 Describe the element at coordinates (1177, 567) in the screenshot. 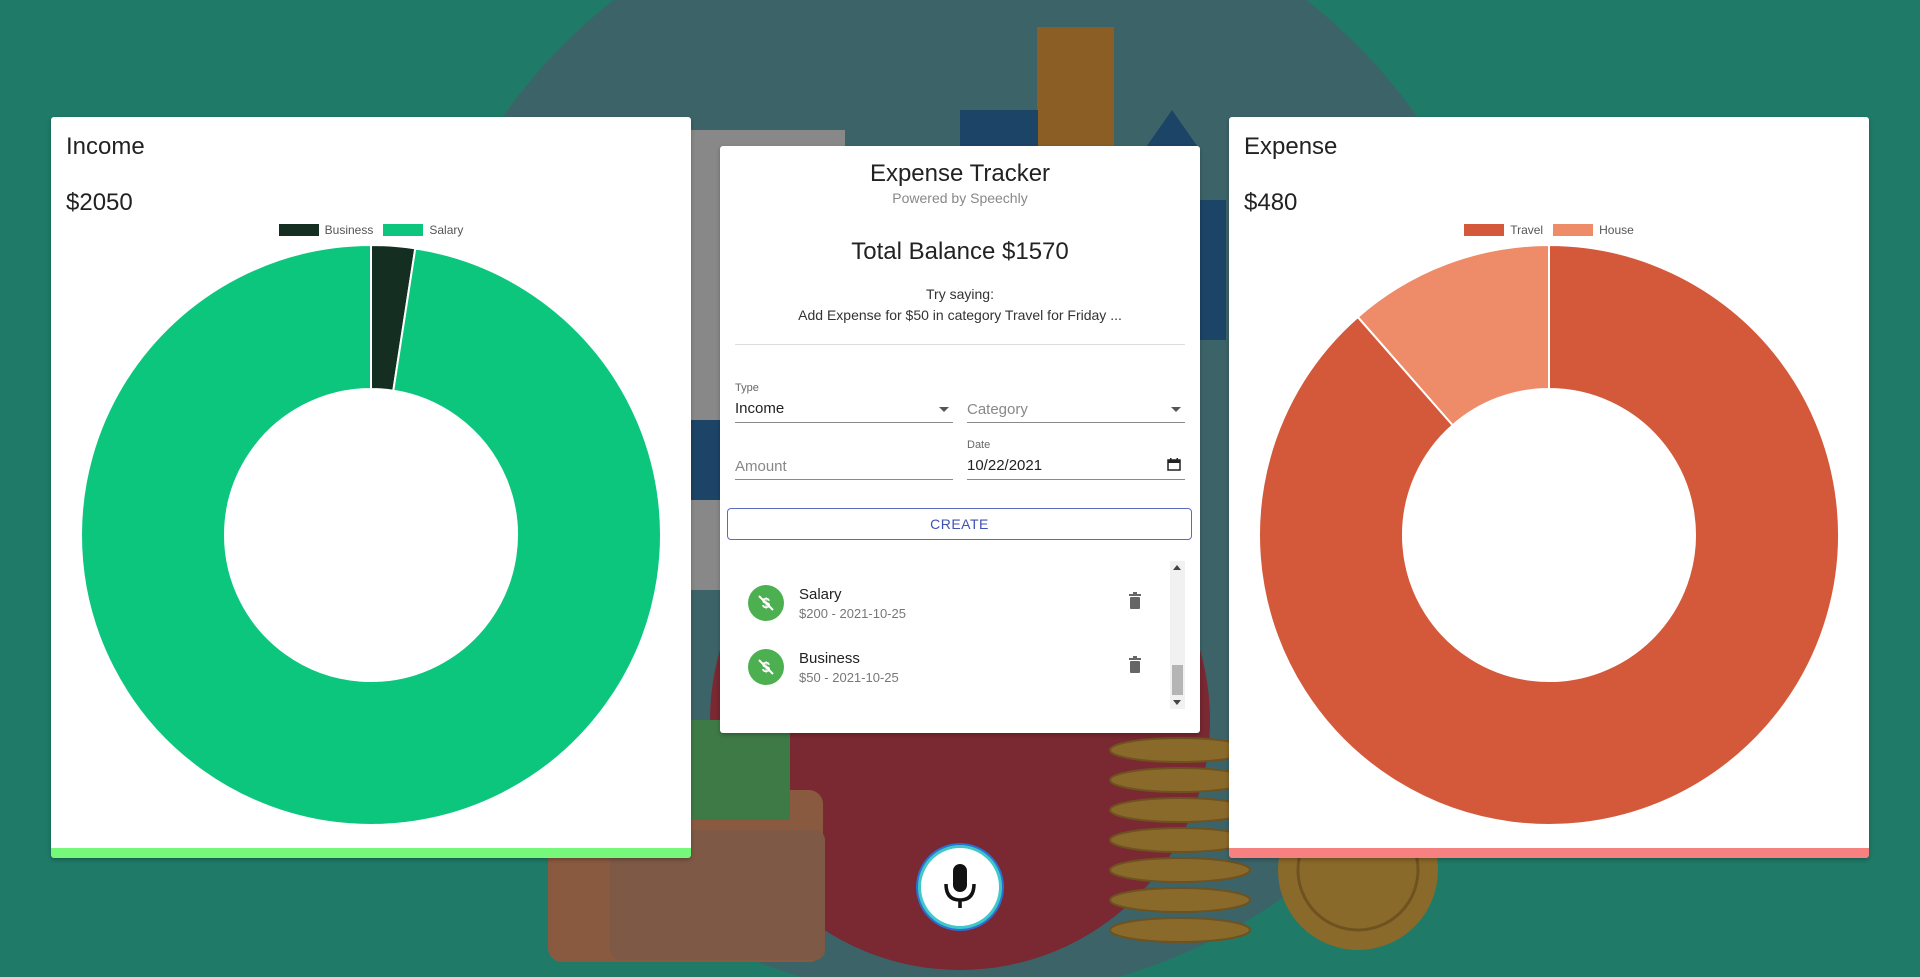

I see `scroll-up-arrow-icon` at that location.